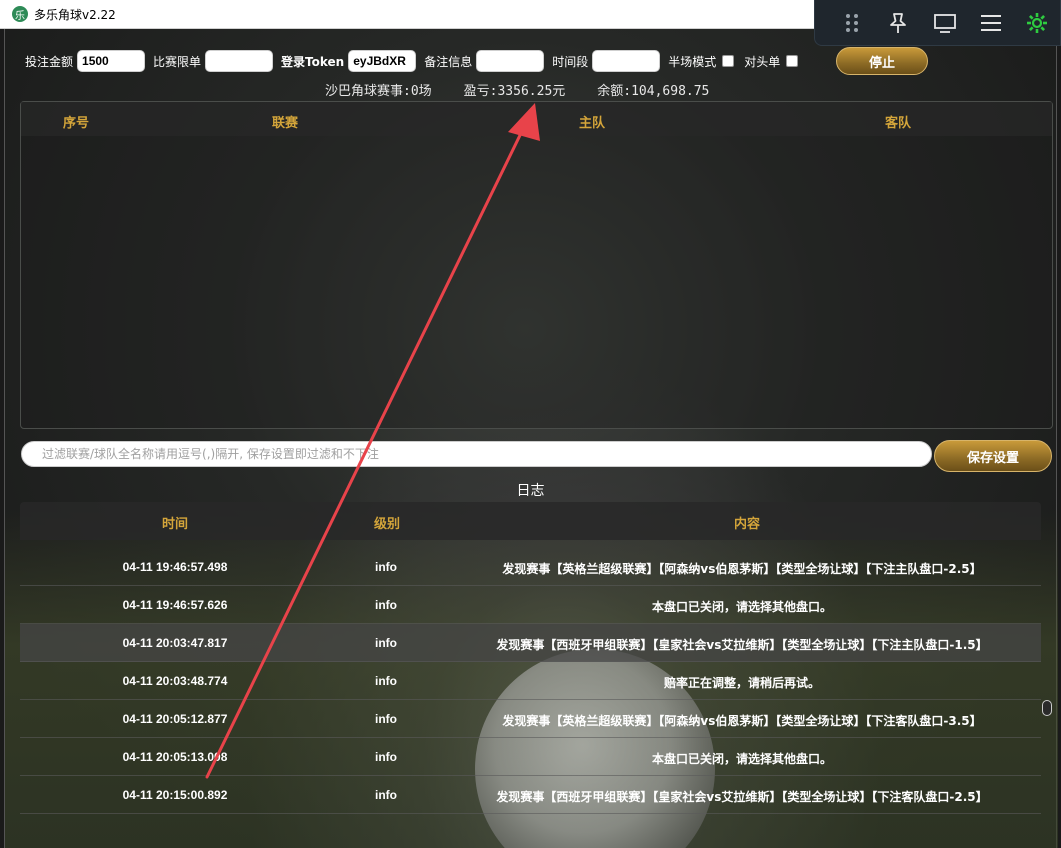 Image resolution: width=1061 pixels, height=848 pixels. Describe the element at coordinates (476, 454) in the screenshot. I see `filter-input` at that location.